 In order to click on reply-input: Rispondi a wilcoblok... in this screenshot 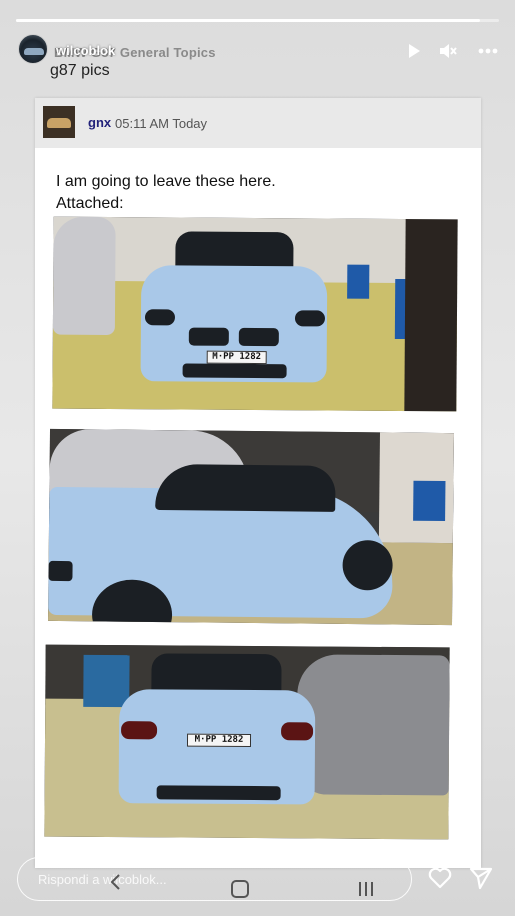, I will do `click(214, 879)`.